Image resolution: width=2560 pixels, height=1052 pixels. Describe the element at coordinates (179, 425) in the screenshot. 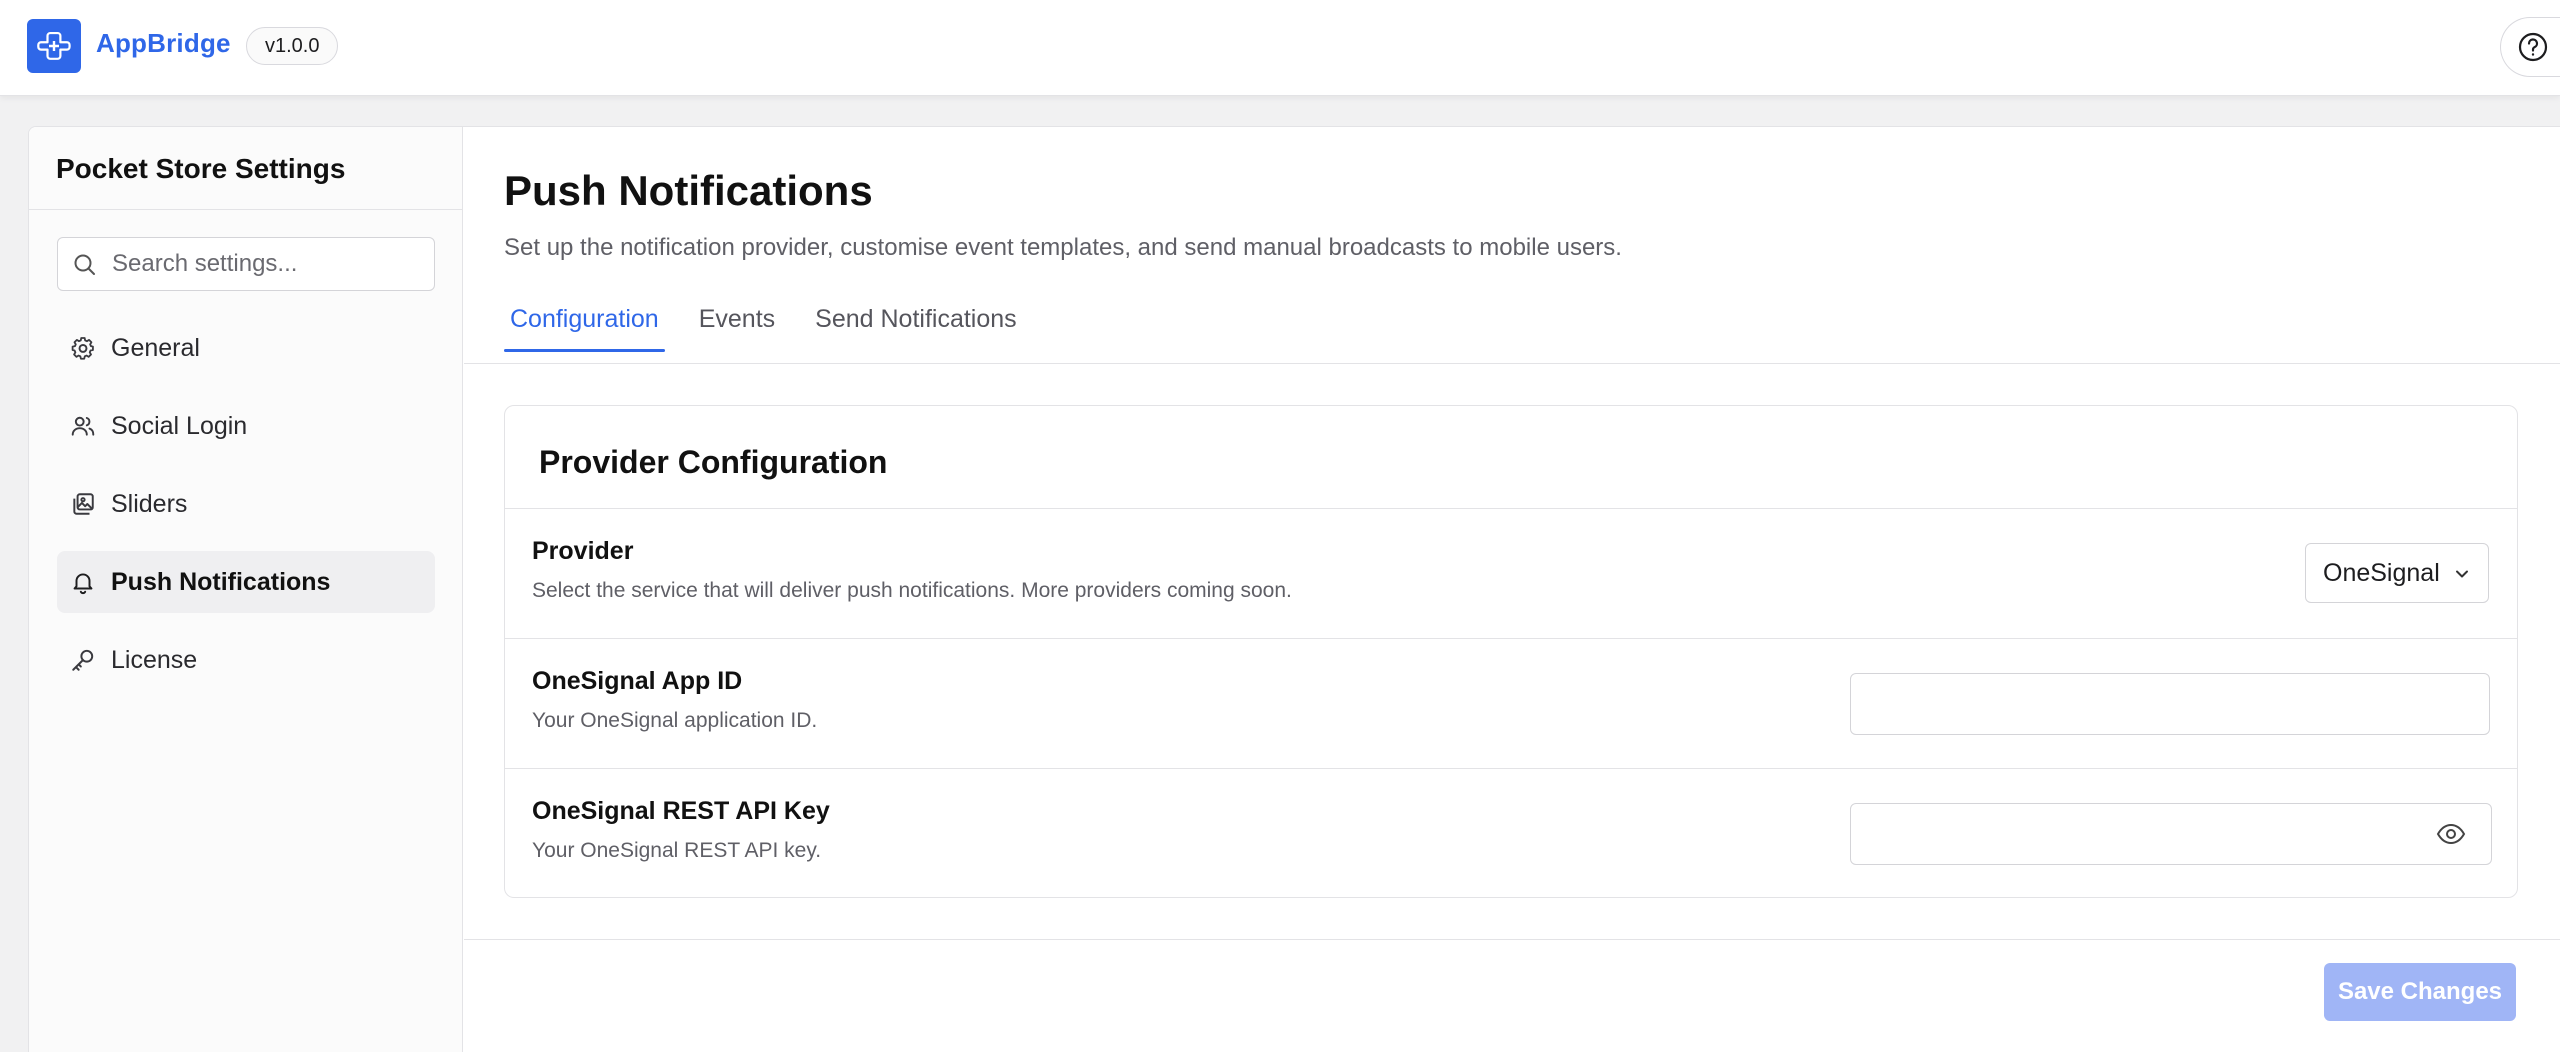

I see `sidebar-item-label: Social Login` at that location.